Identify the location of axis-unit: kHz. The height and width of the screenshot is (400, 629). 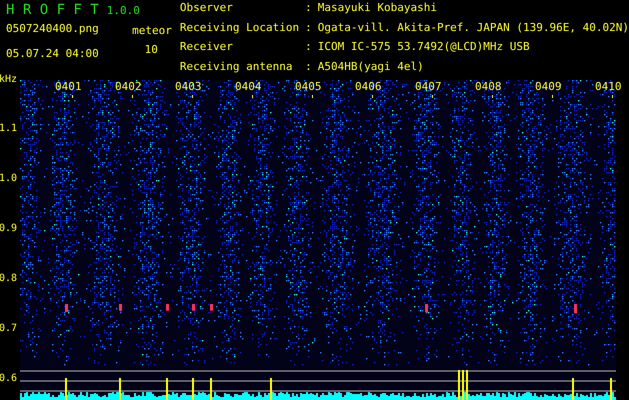
(8, 79).